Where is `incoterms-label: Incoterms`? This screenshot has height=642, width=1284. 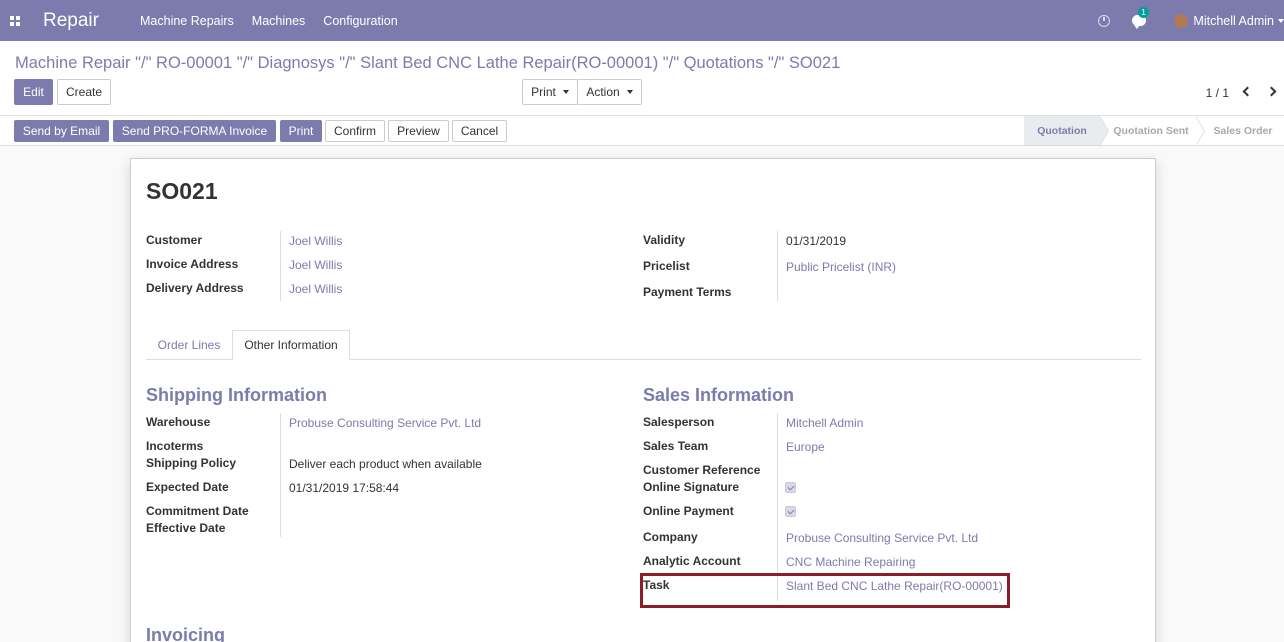
incoterms-label: Incoterms is located at coordinates (175, 446).